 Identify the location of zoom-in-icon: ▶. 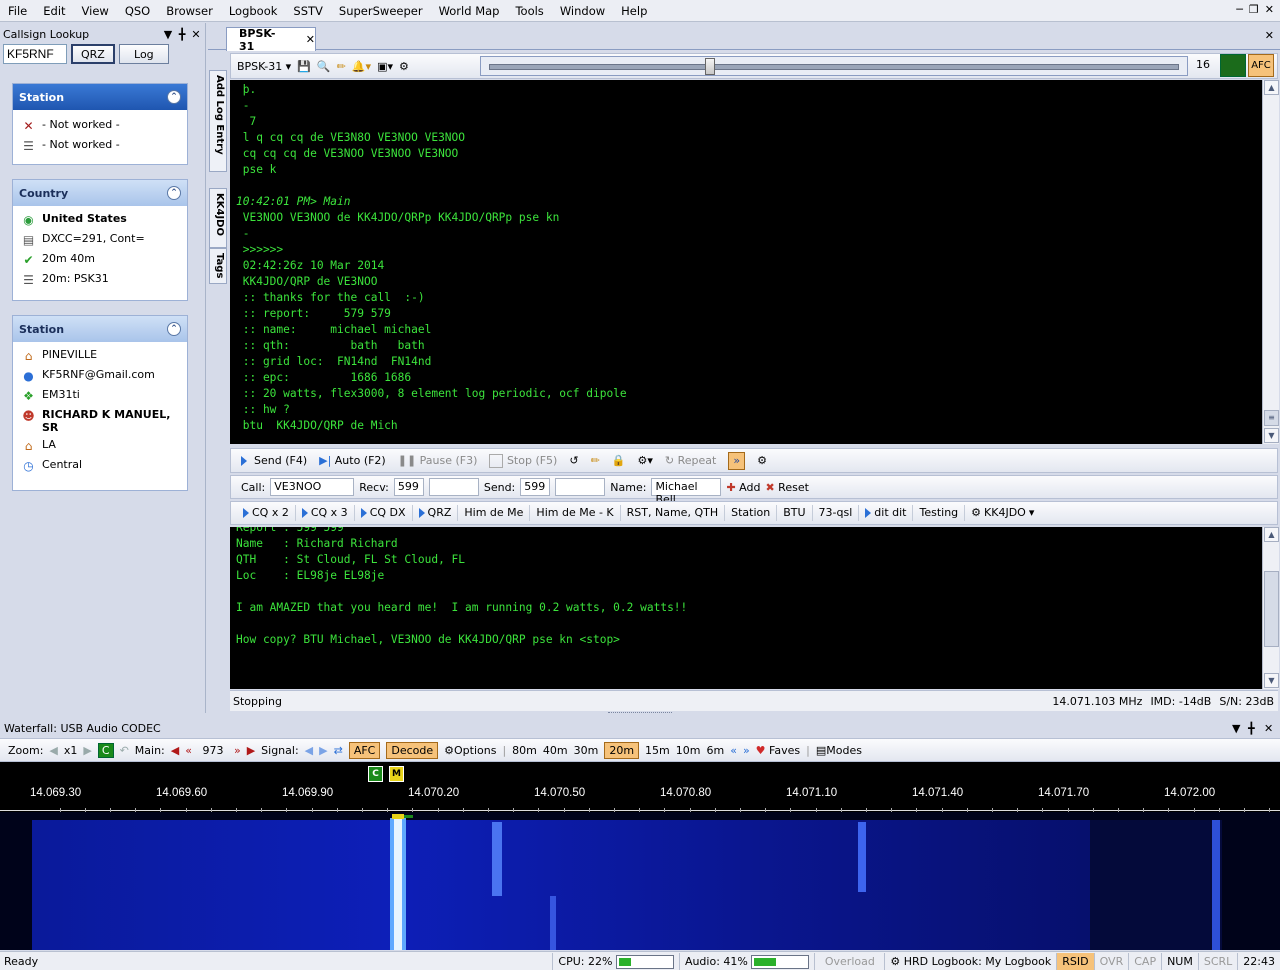
(87, 750).